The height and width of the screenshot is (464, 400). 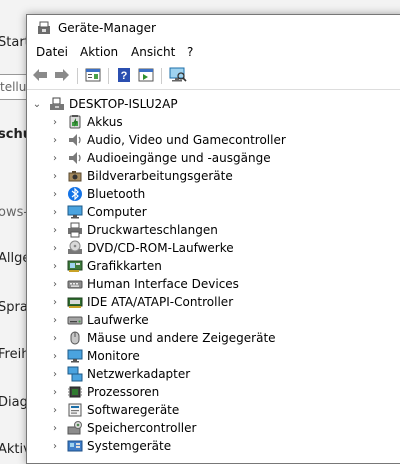 I want to click on scan-hardware-icon, so click(x=178, y=75).